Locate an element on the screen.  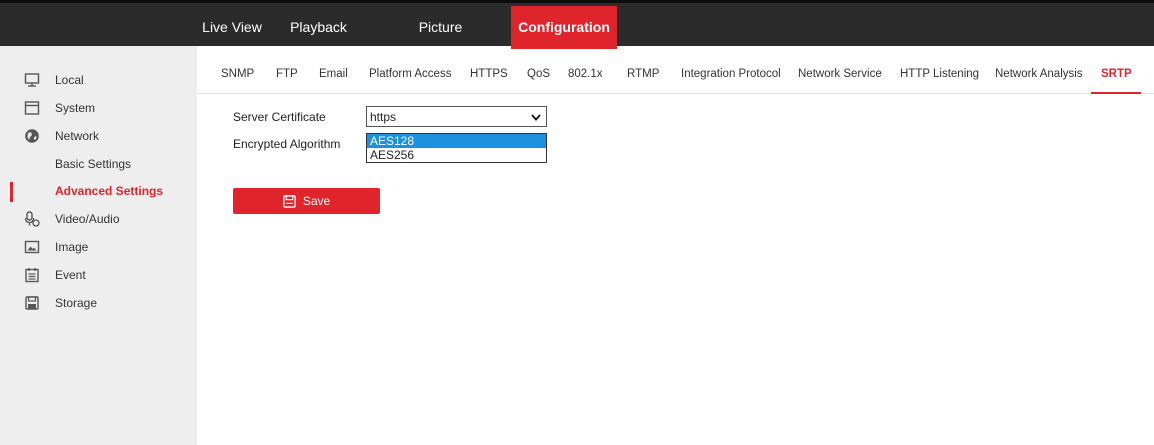
subtab-ftp: FTP is located at coordinates (287, 74).